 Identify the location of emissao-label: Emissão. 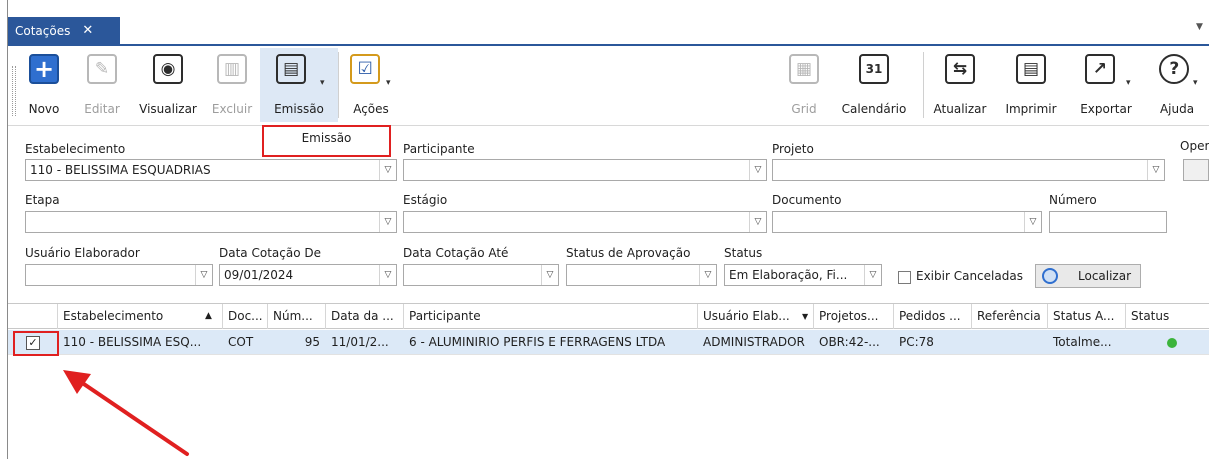
(299, 109).